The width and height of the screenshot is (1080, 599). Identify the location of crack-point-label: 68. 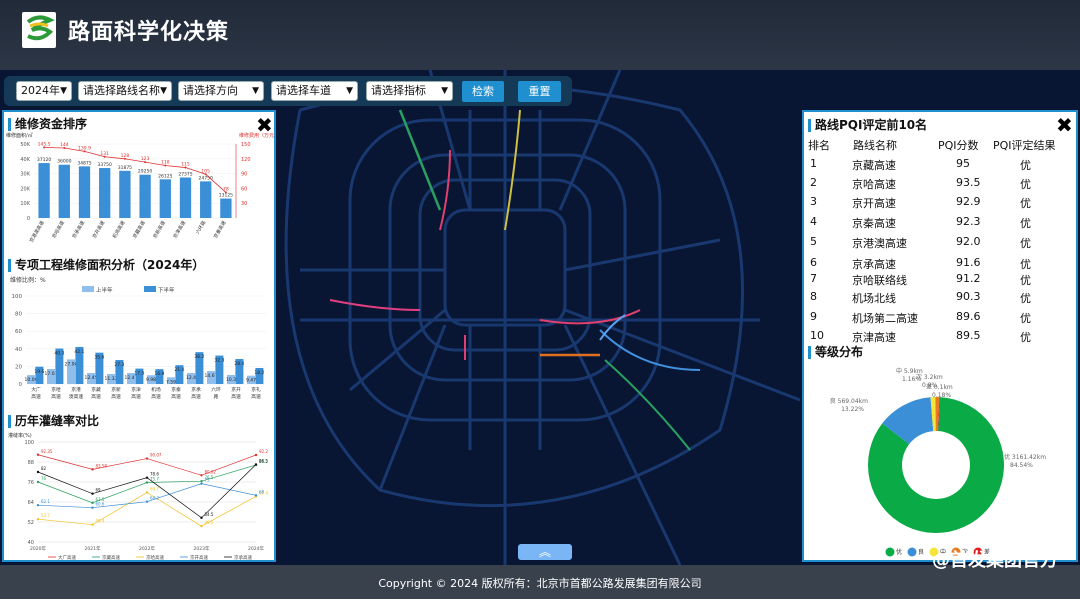
(262, 491).